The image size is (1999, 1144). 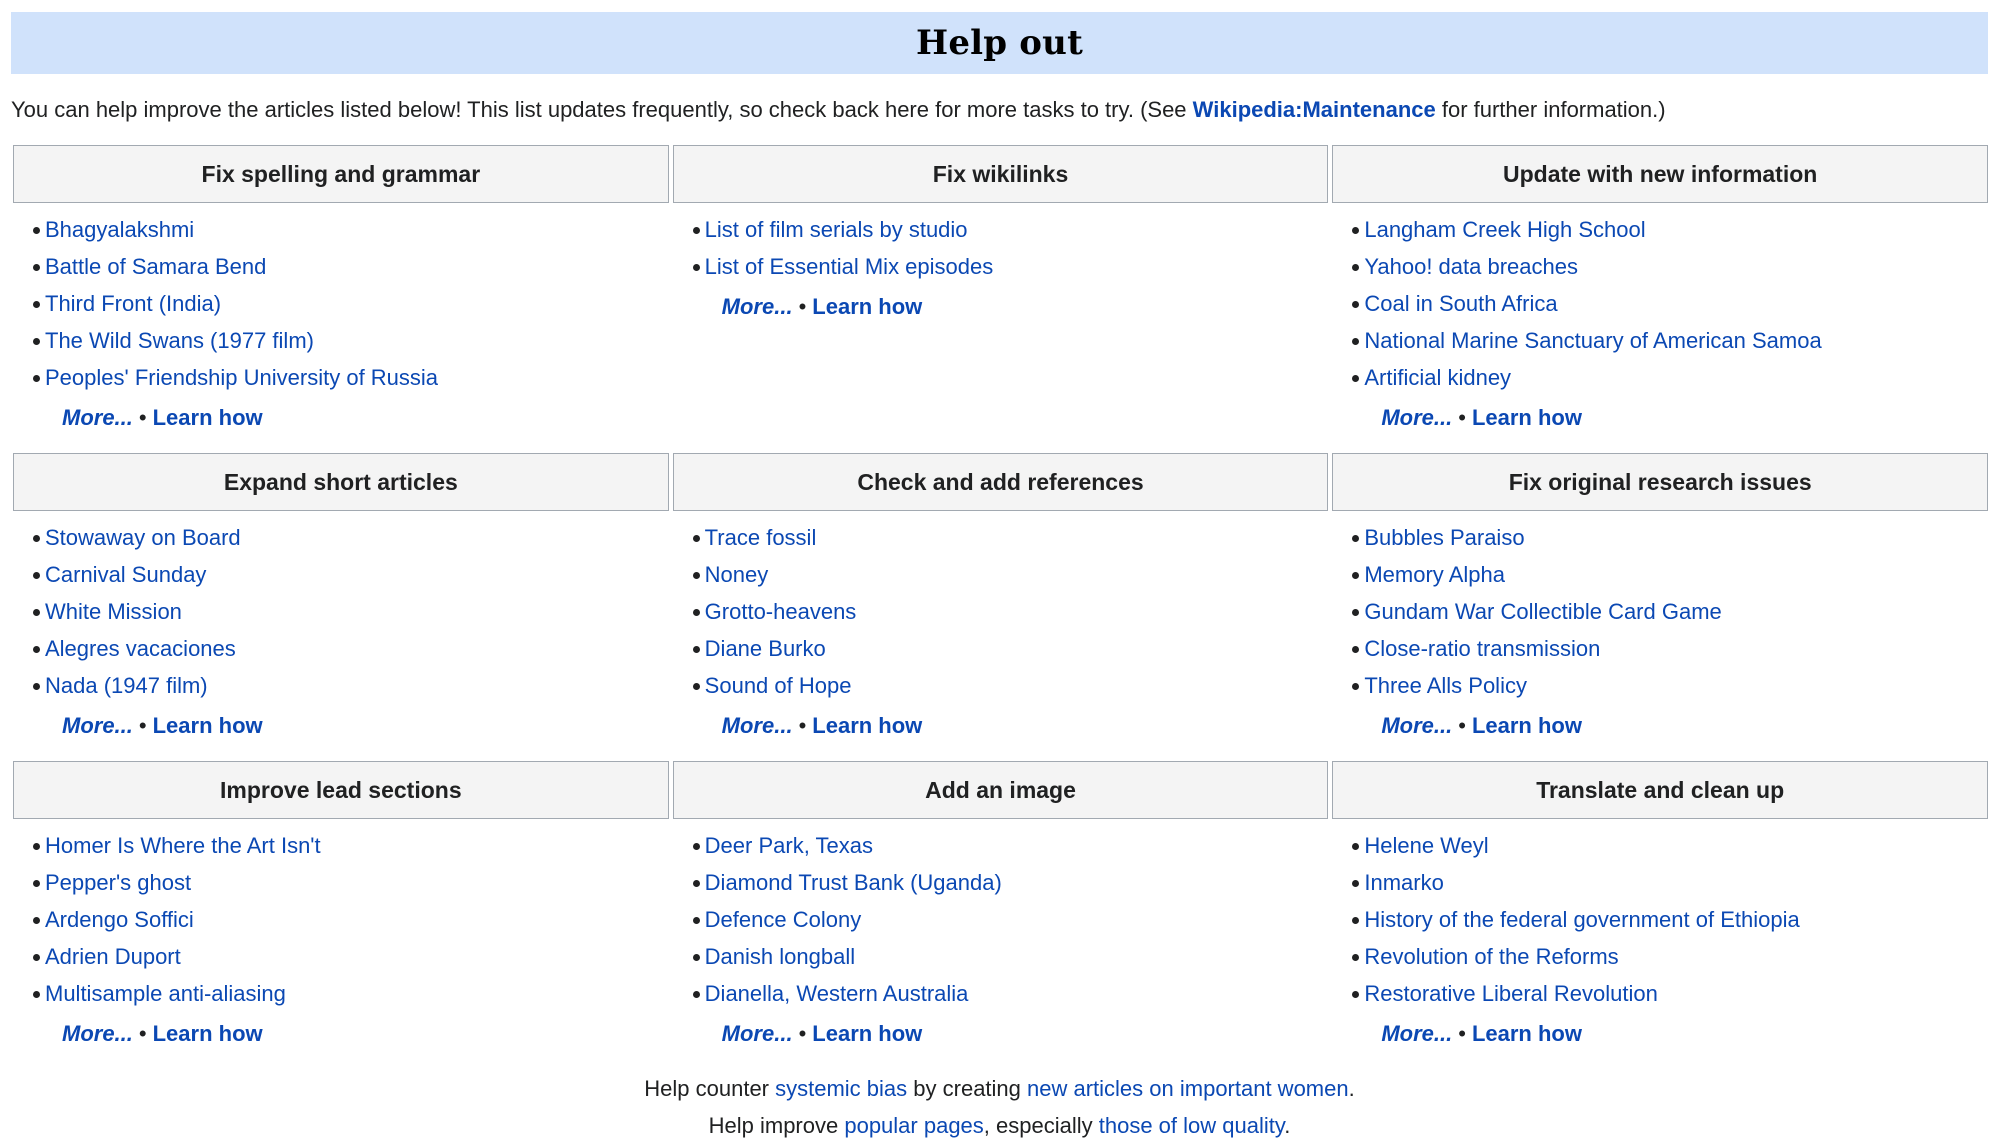 What do you see at coordinates (119, 230) in the screenshot?
I see `article-link: Bhagyalakshmi` at bounding box center [119, 230].